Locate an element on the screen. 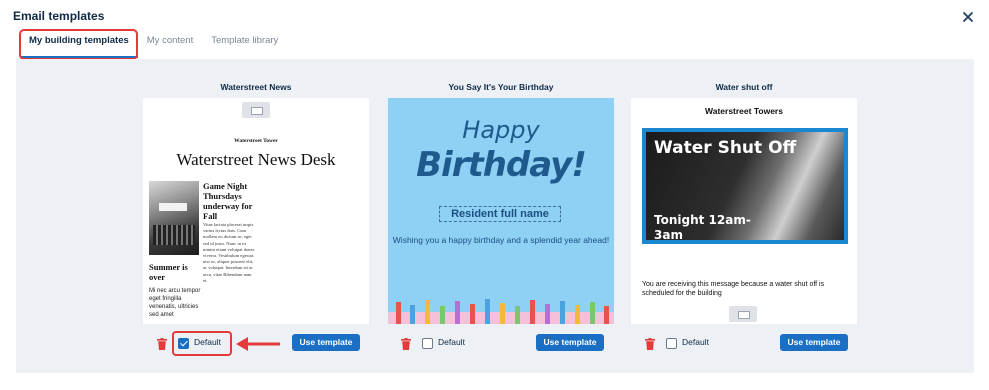 This screenshot has height=390, width=989. template-title: Waterstreet News is located at coordinates (256, 87).